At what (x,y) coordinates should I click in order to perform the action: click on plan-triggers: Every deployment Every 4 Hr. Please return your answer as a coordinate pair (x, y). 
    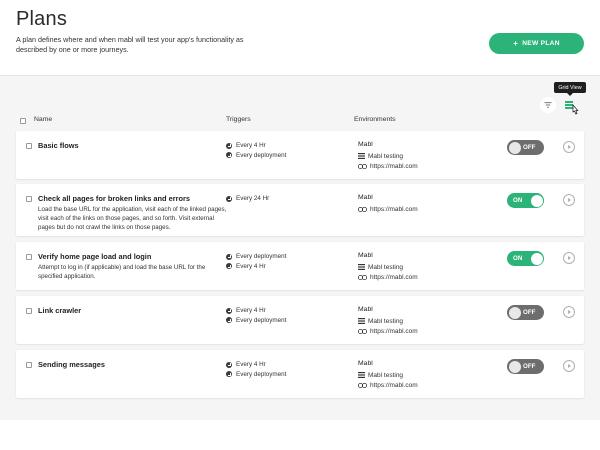
    Looking at the image, I should click on (256, 261).